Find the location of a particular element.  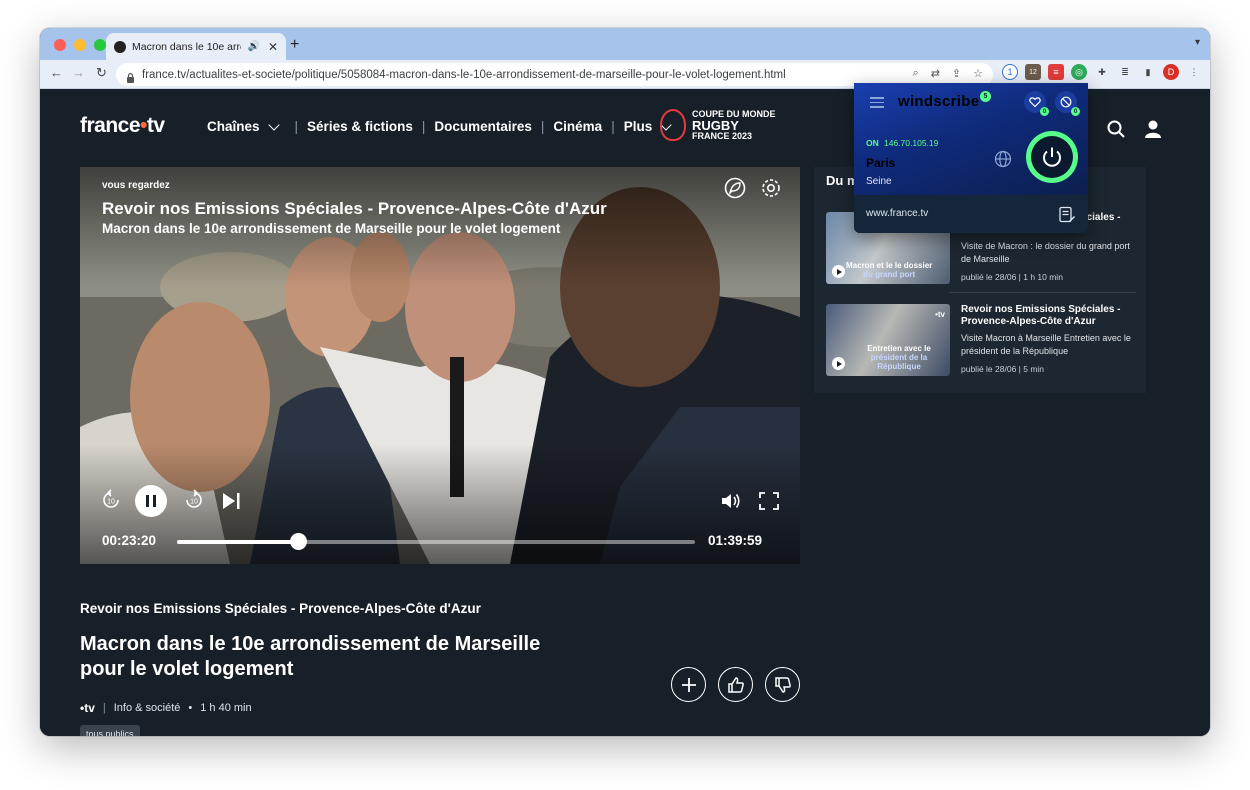

current-site: www.france.tv is located at coordinates (897, 213).